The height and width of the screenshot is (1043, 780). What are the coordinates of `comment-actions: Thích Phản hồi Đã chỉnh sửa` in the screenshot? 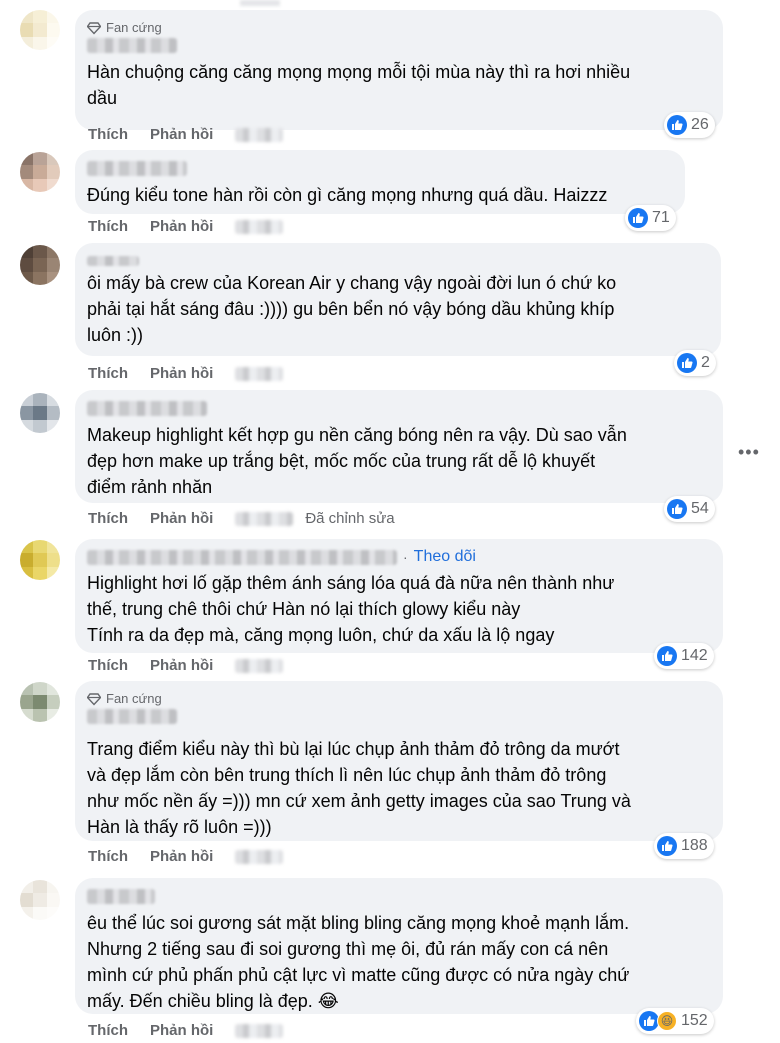 It's located at (241, 518).